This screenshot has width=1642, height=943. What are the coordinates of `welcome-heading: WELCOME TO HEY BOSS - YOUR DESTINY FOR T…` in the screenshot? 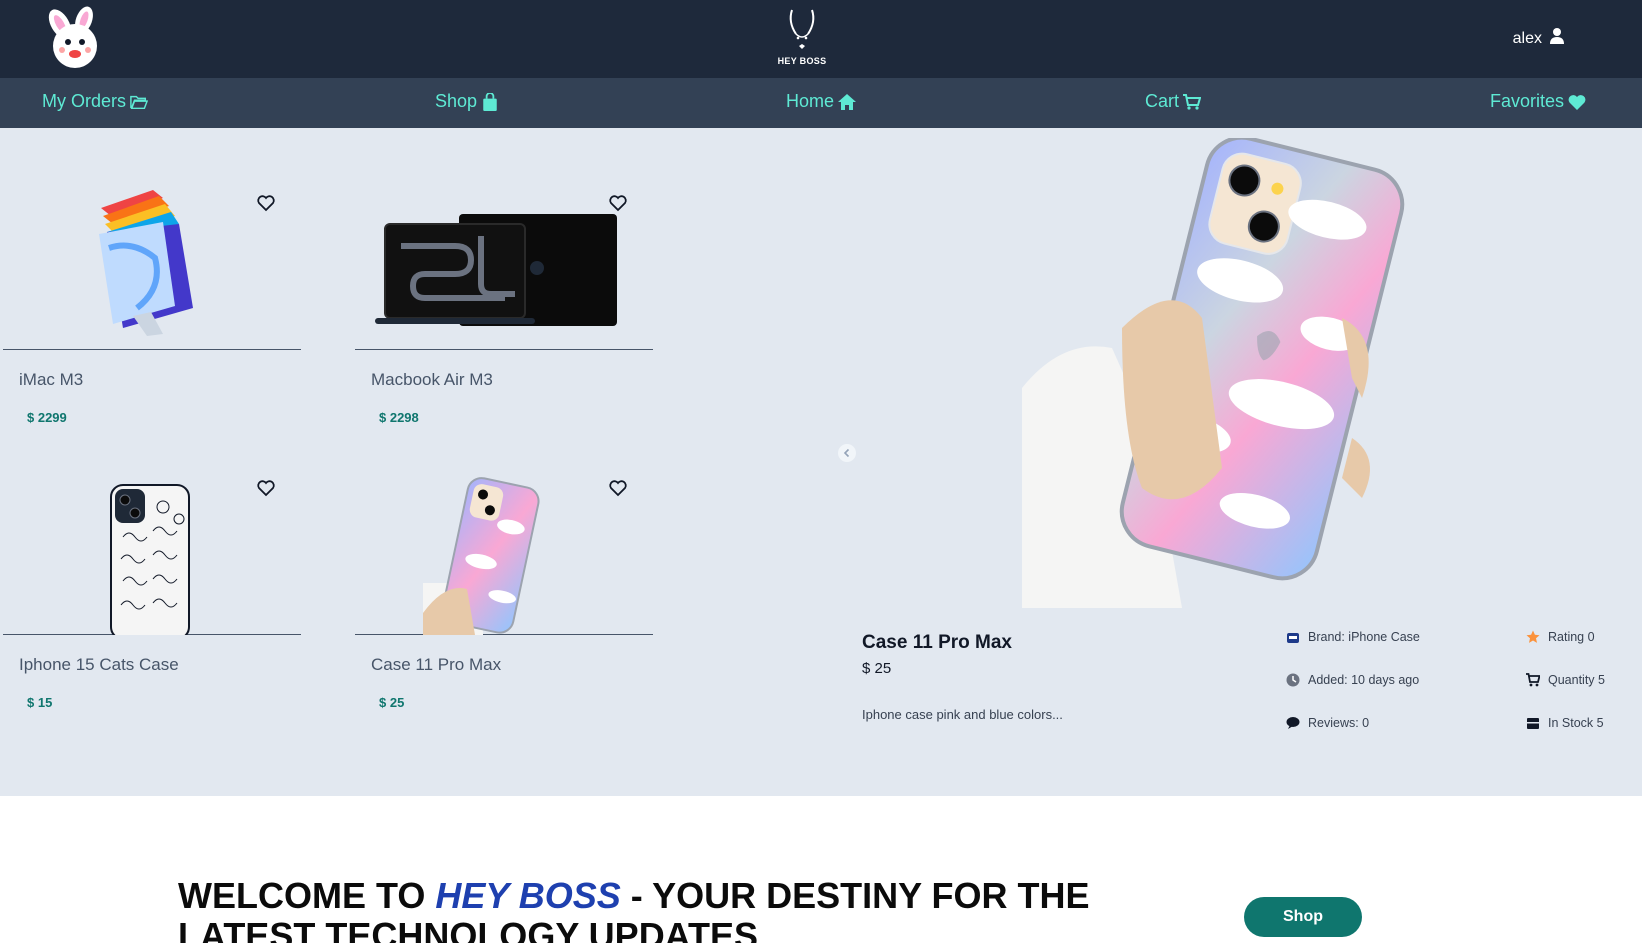 It's located at (693, 909).